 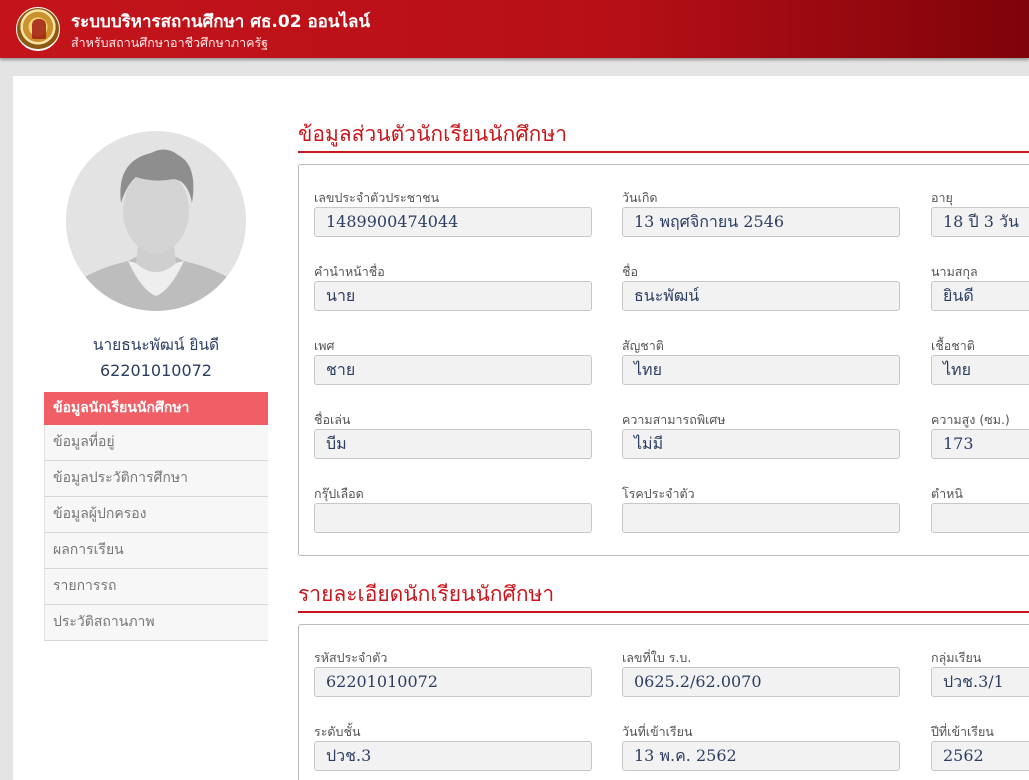 What do you see at coordinates (170, 42) in the screenshot?
I see `app-subtitle: สำหรับสถานศึกษาอาชีวศึกษาภาครัฐ` at bounding box center [170, 42].